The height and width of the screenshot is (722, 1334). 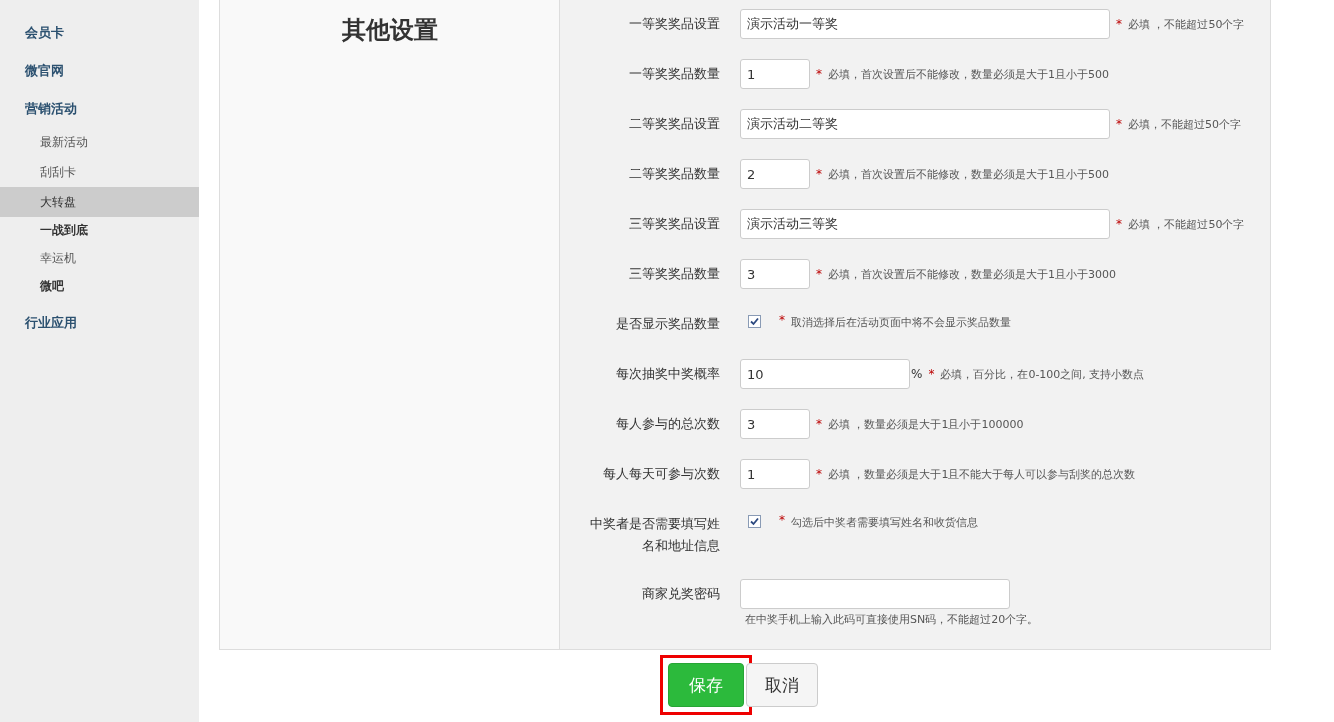 I want to click on field-hint: 取消选择后在活动页面中将不会显示奖品数量, so click(x=901, y=323).